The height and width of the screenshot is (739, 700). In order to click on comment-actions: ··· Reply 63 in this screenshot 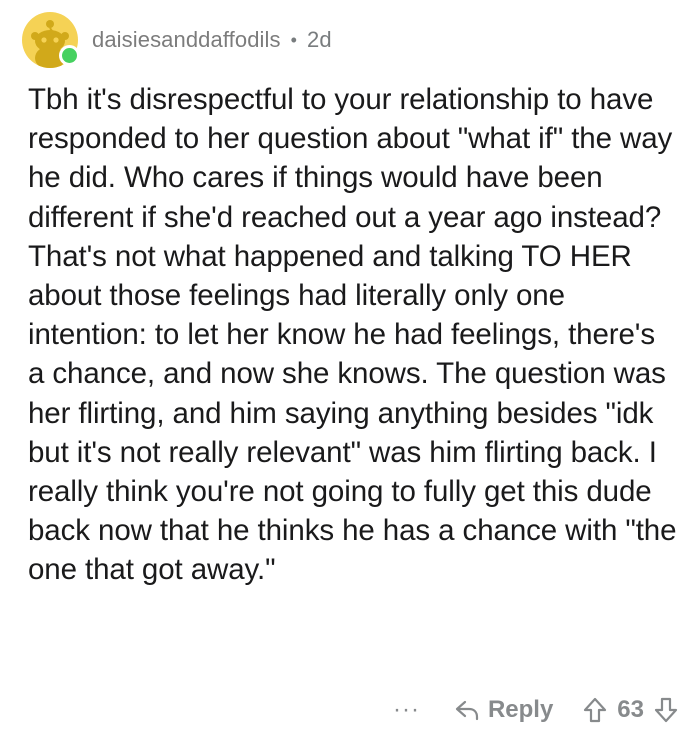, I will do `click(535, 710)`.